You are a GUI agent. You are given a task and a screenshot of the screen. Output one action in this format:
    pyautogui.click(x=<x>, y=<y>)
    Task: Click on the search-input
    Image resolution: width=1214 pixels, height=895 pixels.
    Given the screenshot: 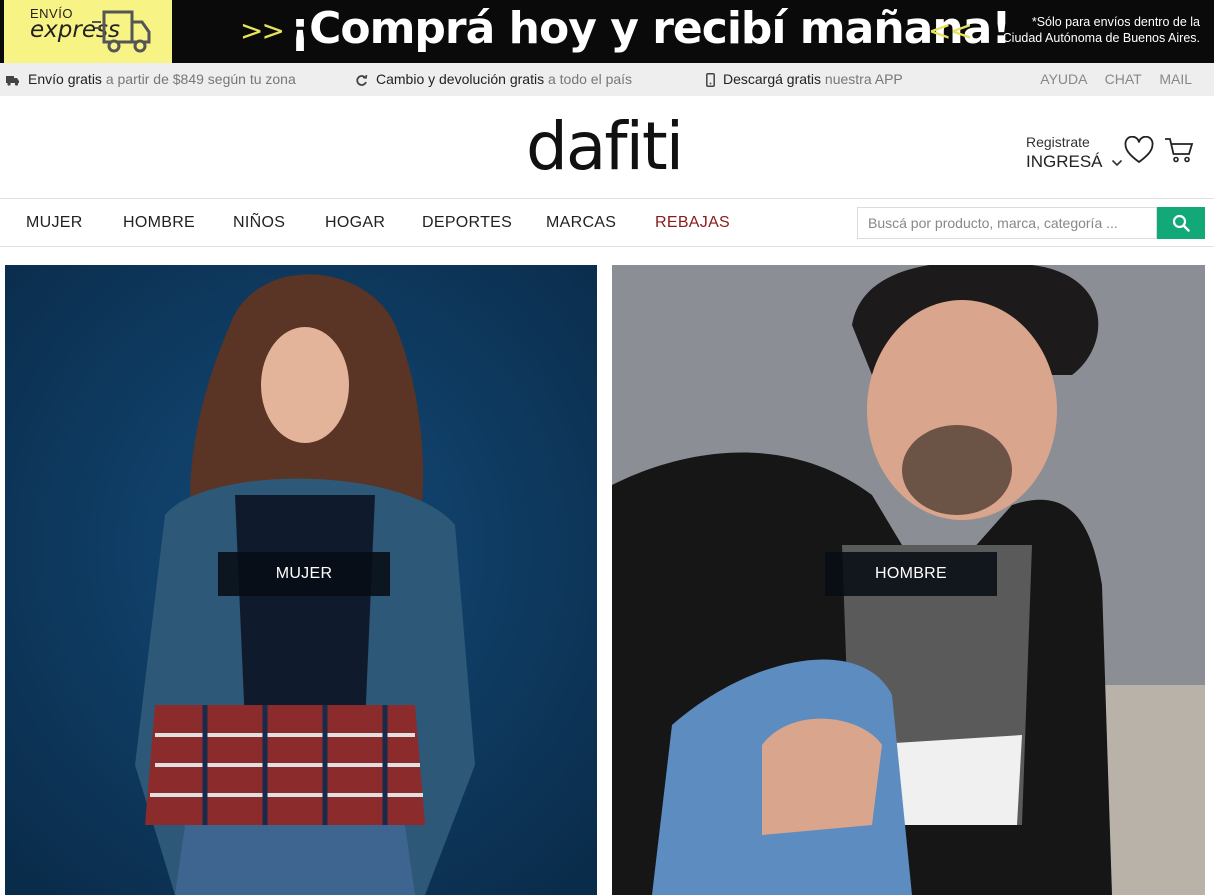 What is the action you would take?
    pyautogui.click(x=1007, y=223)
    